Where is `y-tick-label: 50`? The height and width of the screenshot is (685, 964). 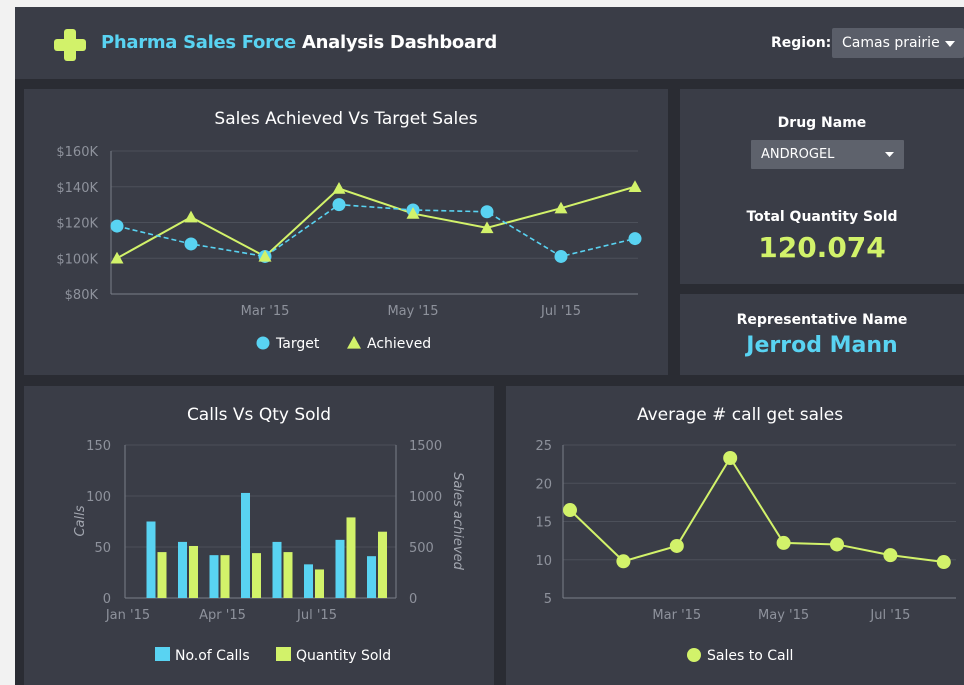 y-tick-label: 50 is located at coordinates (102, 548).